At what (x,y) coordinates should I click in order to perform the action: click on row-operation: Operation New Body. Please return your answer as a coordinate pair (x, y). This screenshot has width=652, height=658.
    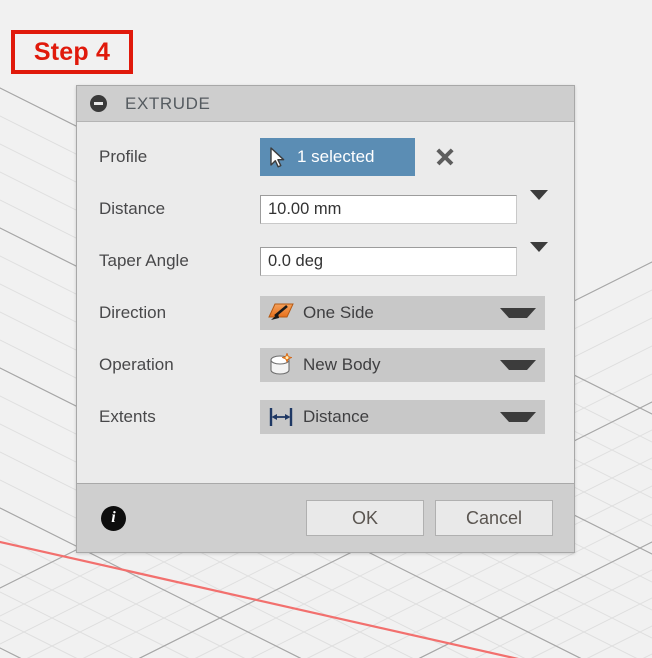
    Looking at the image, I should click on (325, 365).